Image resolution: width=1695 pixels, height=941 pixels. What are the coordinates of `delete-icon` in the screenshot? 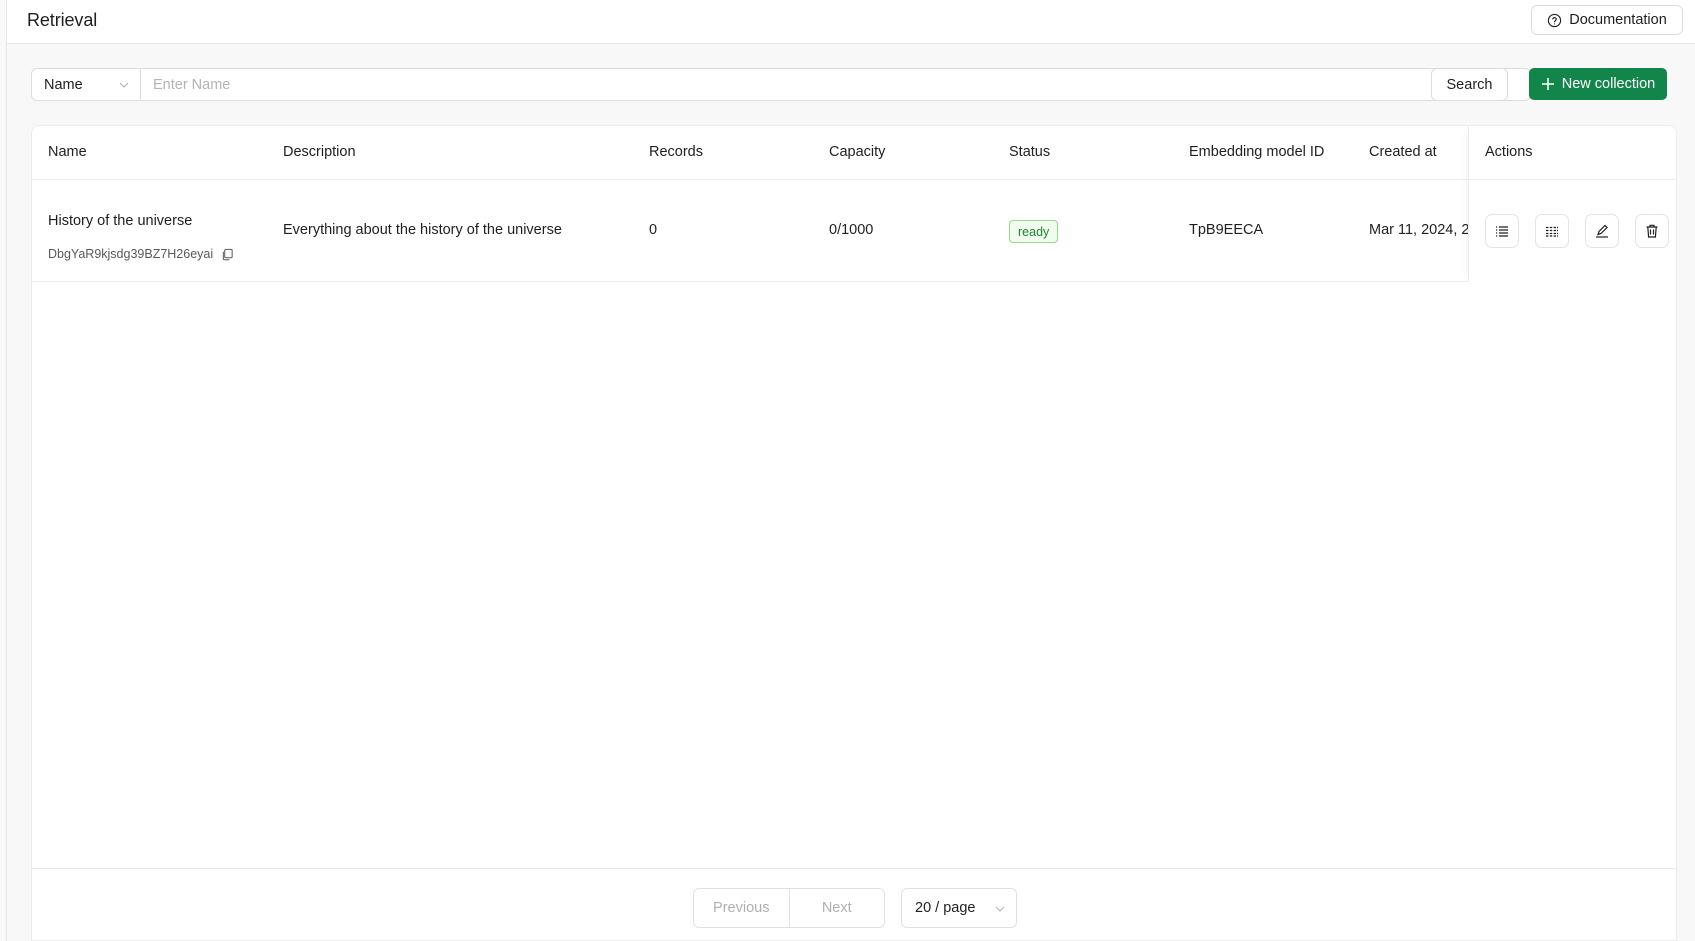 It's located at (1652, 231).